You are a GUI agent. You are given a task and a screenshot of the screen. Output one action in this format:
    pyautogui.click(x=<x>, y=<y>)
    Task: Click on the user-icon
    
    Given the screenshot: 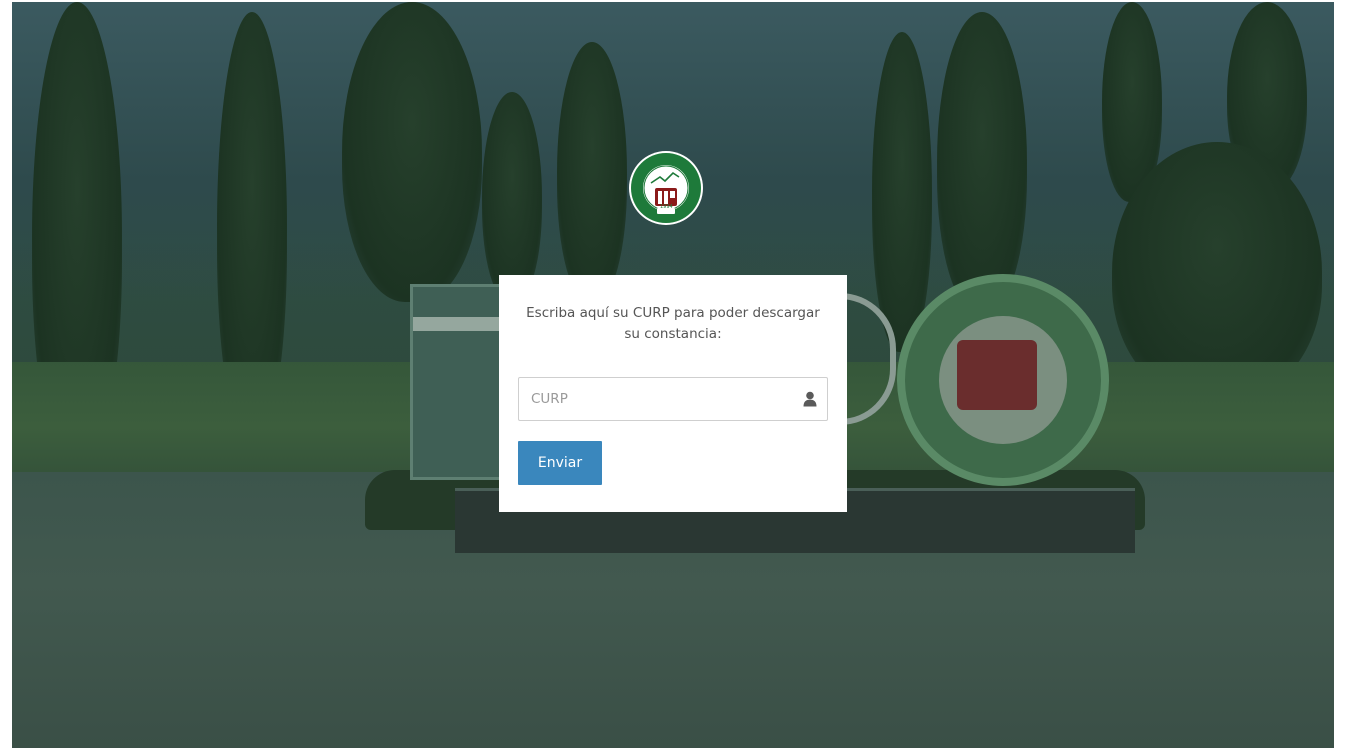 What is the action you would take?
    pyautogui.click(x=810, y=399)
    